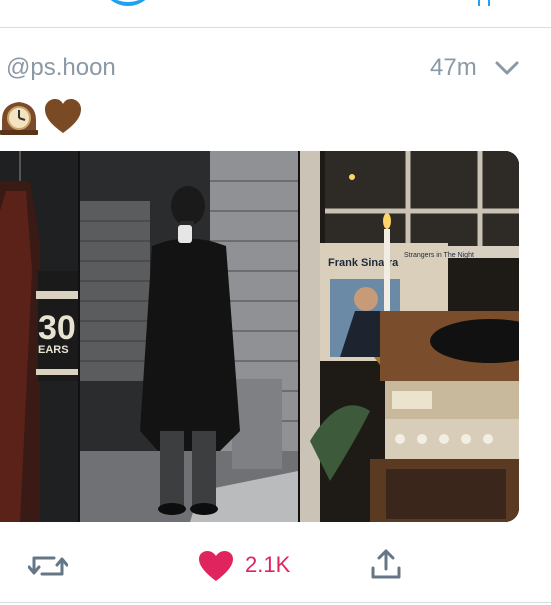  I want to click on jacket-number-text: 30, so click(57, 328).